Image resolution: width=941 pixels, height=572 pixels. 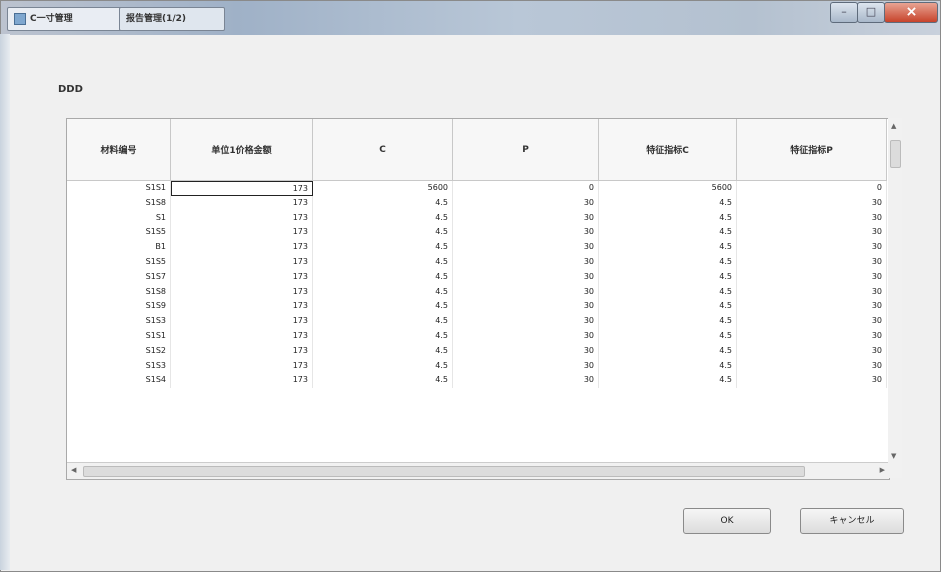 I want to click on scroll-right-icon: ▶, so click(x=882, y=470).